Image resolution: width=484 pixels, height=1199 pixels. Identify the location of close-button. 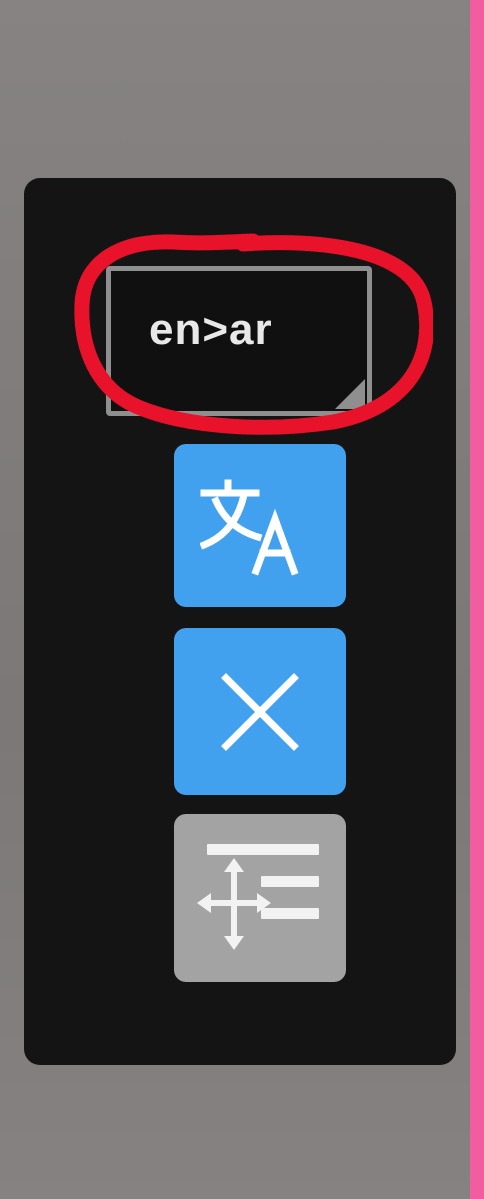
(260, 711).